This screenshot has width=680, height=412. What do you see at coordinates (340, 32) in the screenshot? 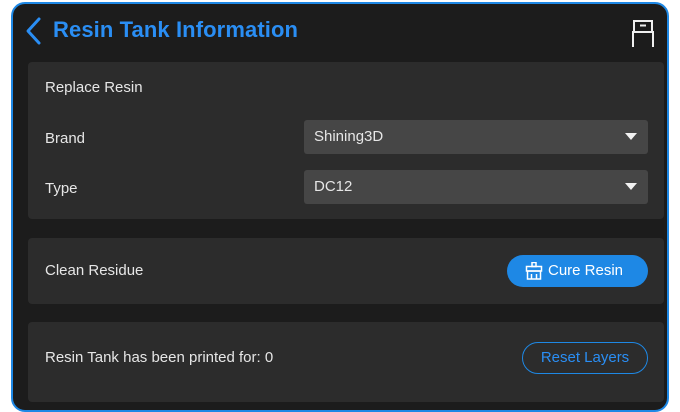
I see `header: Resin Tank Information` at bounding box center [340, 32].